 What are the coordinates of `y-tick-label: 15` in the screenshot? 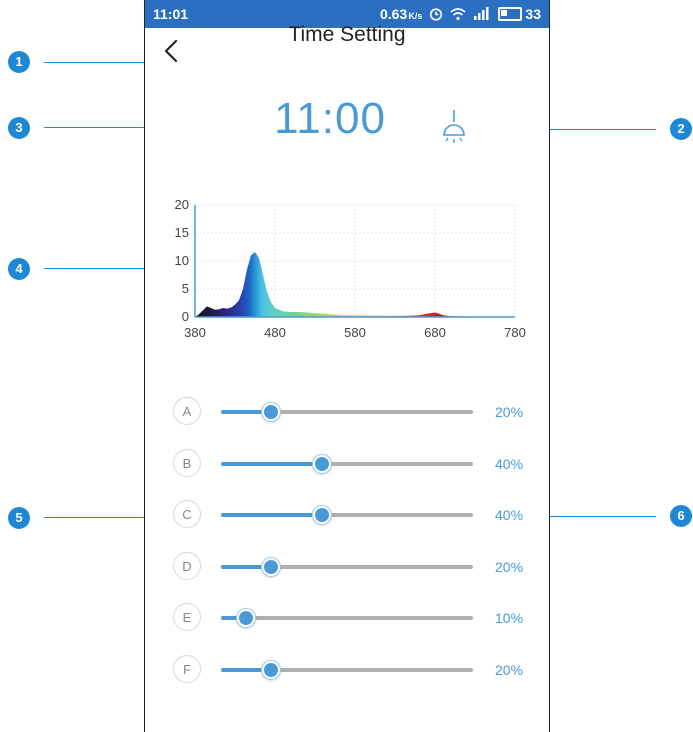 It's located at (182, 232).